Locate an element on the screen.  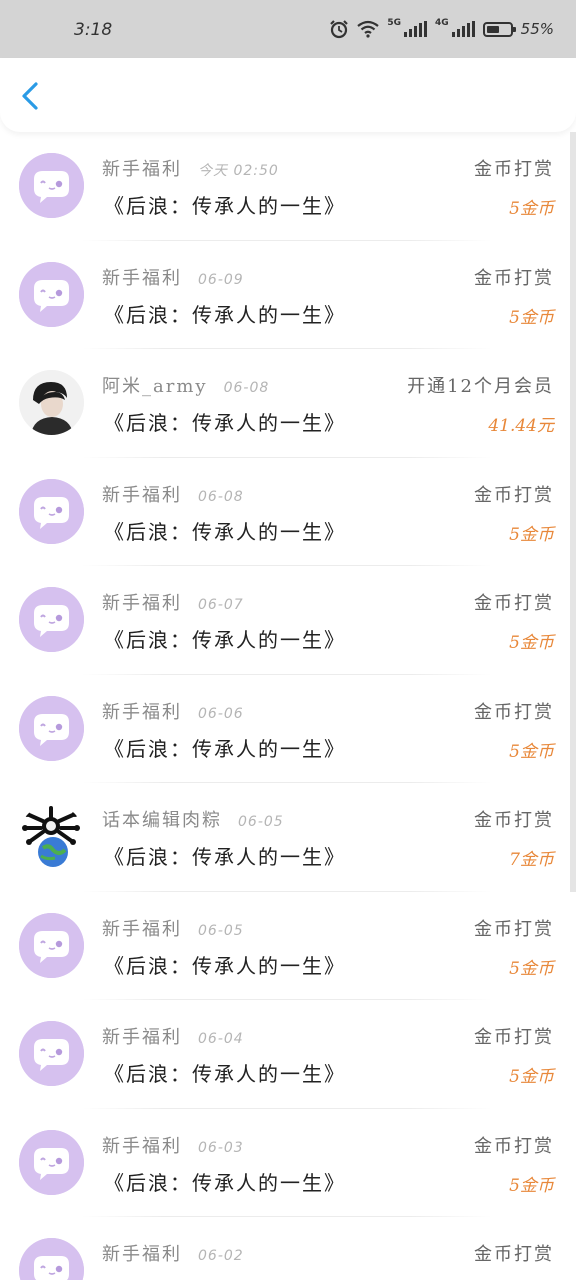
name-line: 话本编辑肉粽 06-05 is located at coordinates (193, 819).